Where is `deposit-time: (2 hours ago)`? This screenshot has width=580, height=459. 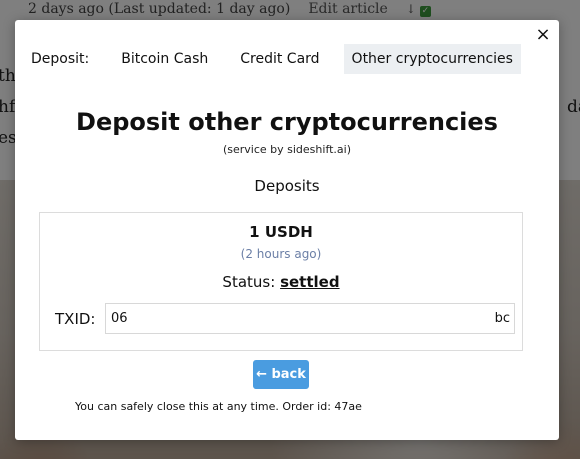
deposit-time: (2 hours ago) is located at coordinates (281, 254).